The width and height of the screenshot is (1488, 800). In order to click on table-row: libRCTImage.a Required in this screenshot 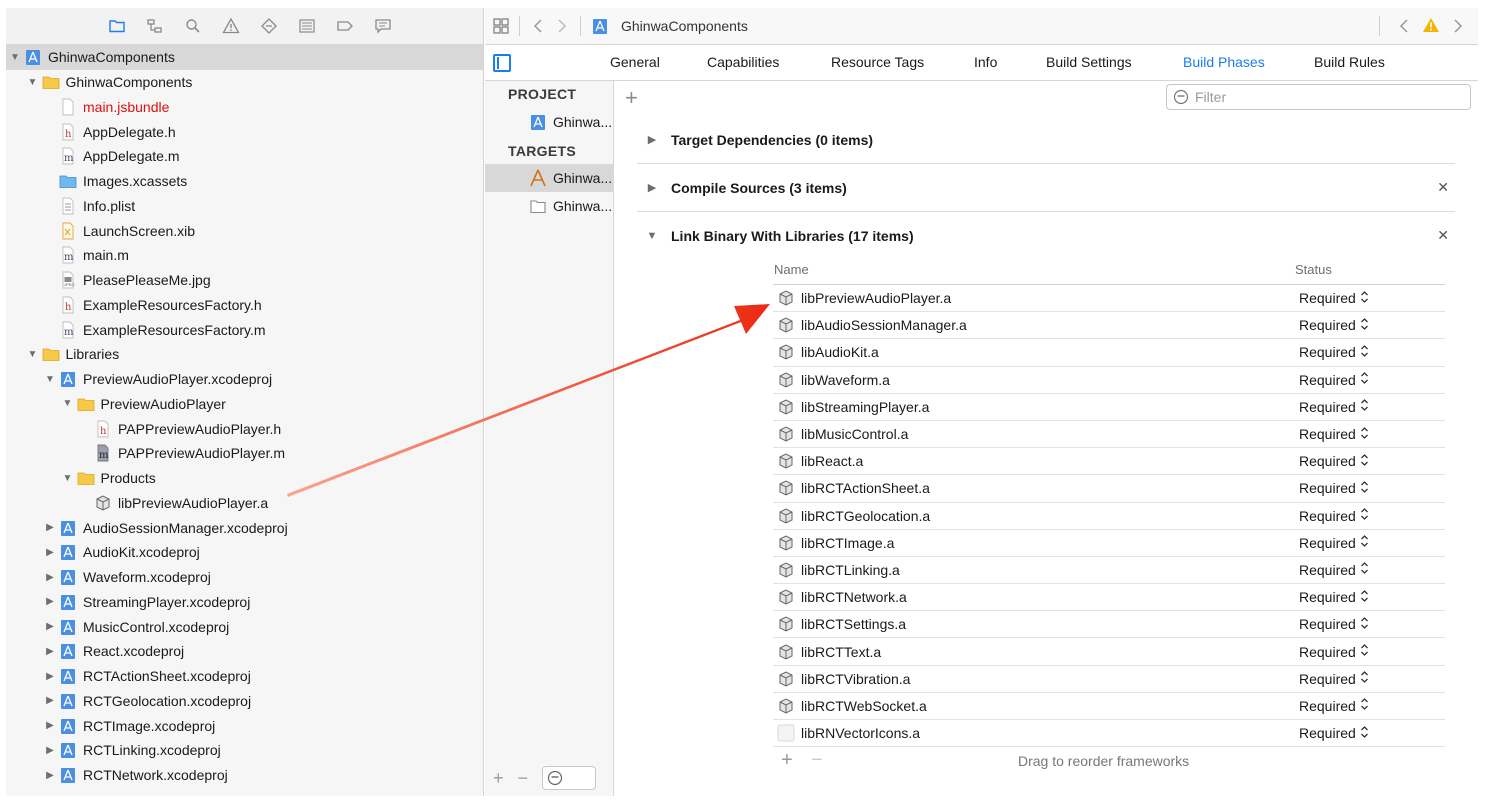, I will do `click(1109, 543)`.